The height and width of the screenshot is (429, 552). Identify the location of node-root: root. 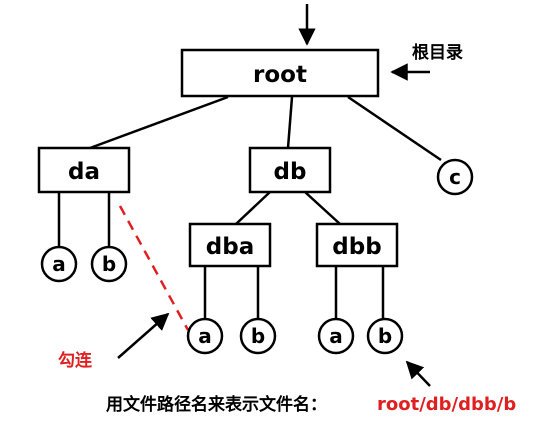
(280, 73).